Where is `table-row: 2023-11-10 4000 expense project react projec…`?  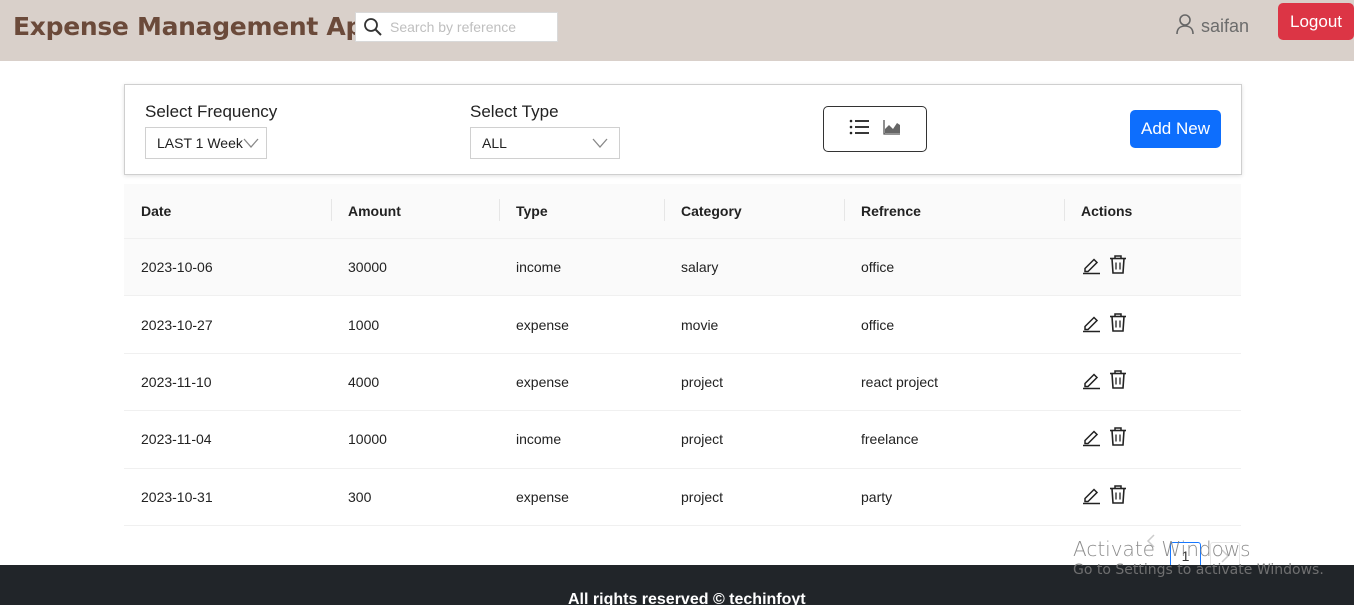 table-row: 2023-11-10 4000 expense project react projec… is located at coordinates (682, 383).